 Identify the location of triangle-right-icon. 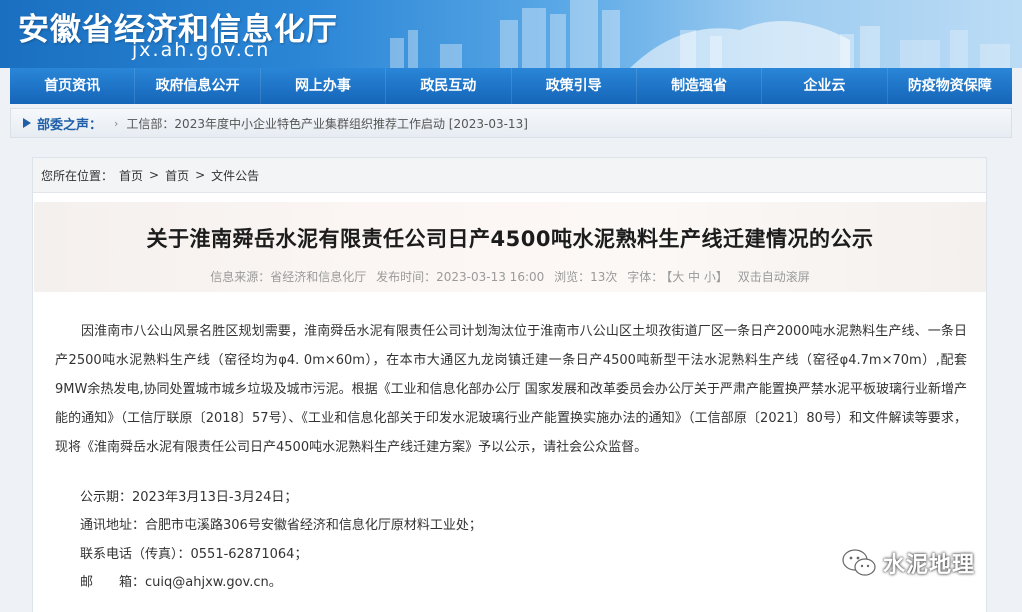
(27, 123).